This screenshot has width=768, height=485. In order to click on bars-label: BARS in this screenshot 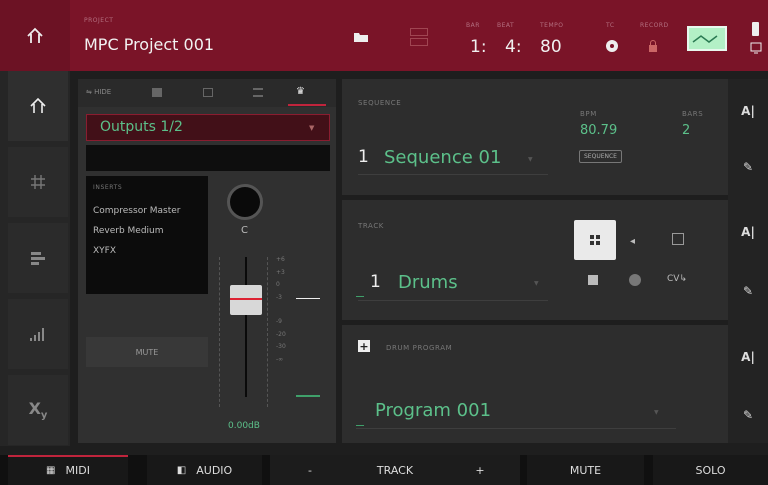, I will do `click(693, 114)`.